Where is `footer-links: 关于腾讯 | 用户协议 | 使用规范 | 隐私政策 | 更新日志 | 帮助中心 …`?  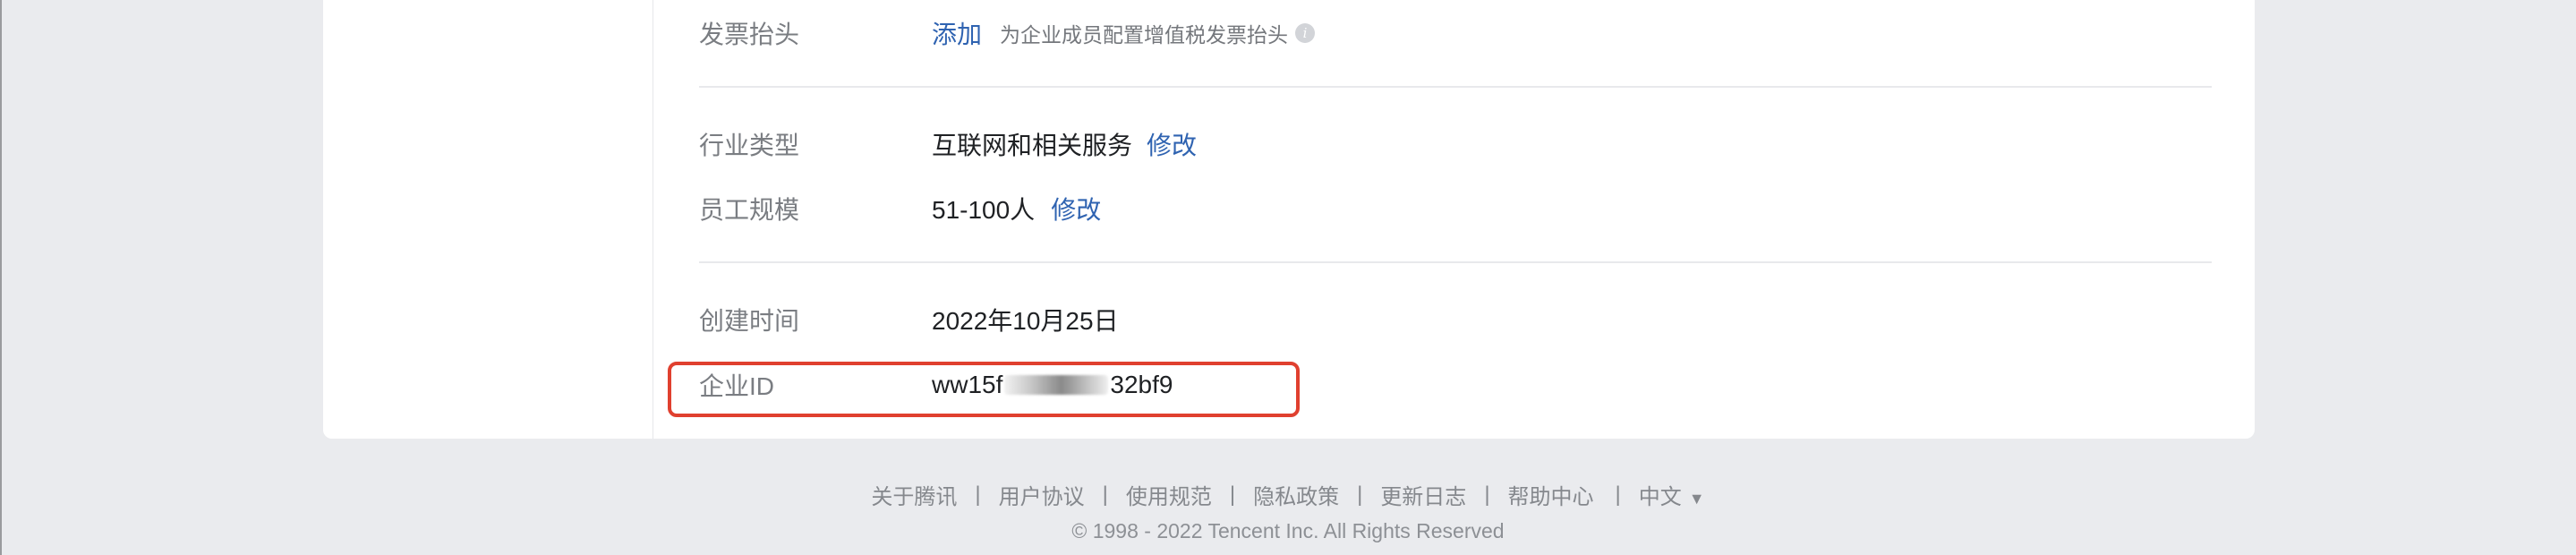
footer-links: 关于腾讯 | 用户协议 | 使用规范 | 隐私政策 | 更新日志 | 帮助中心 … is located at coordinates (1288, 494).